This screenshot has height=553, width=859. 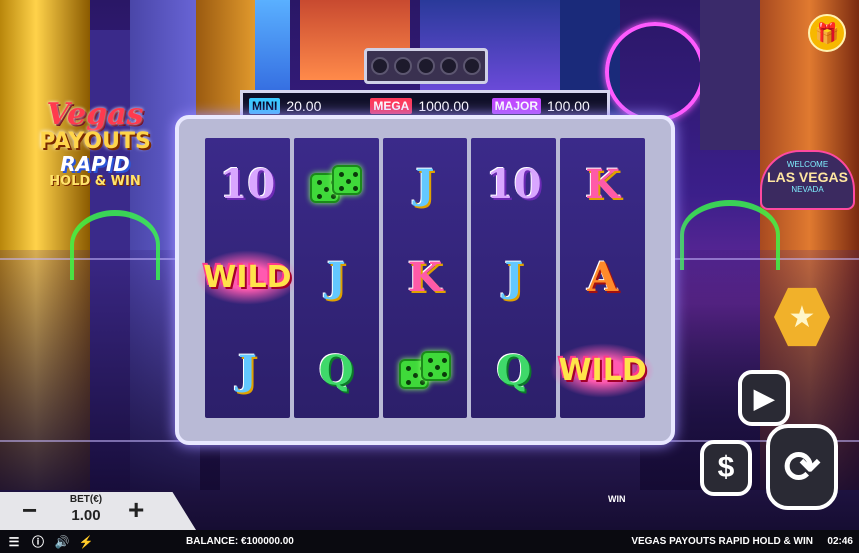 I want to click on win-label: WIN, so click(x=617, y=499).